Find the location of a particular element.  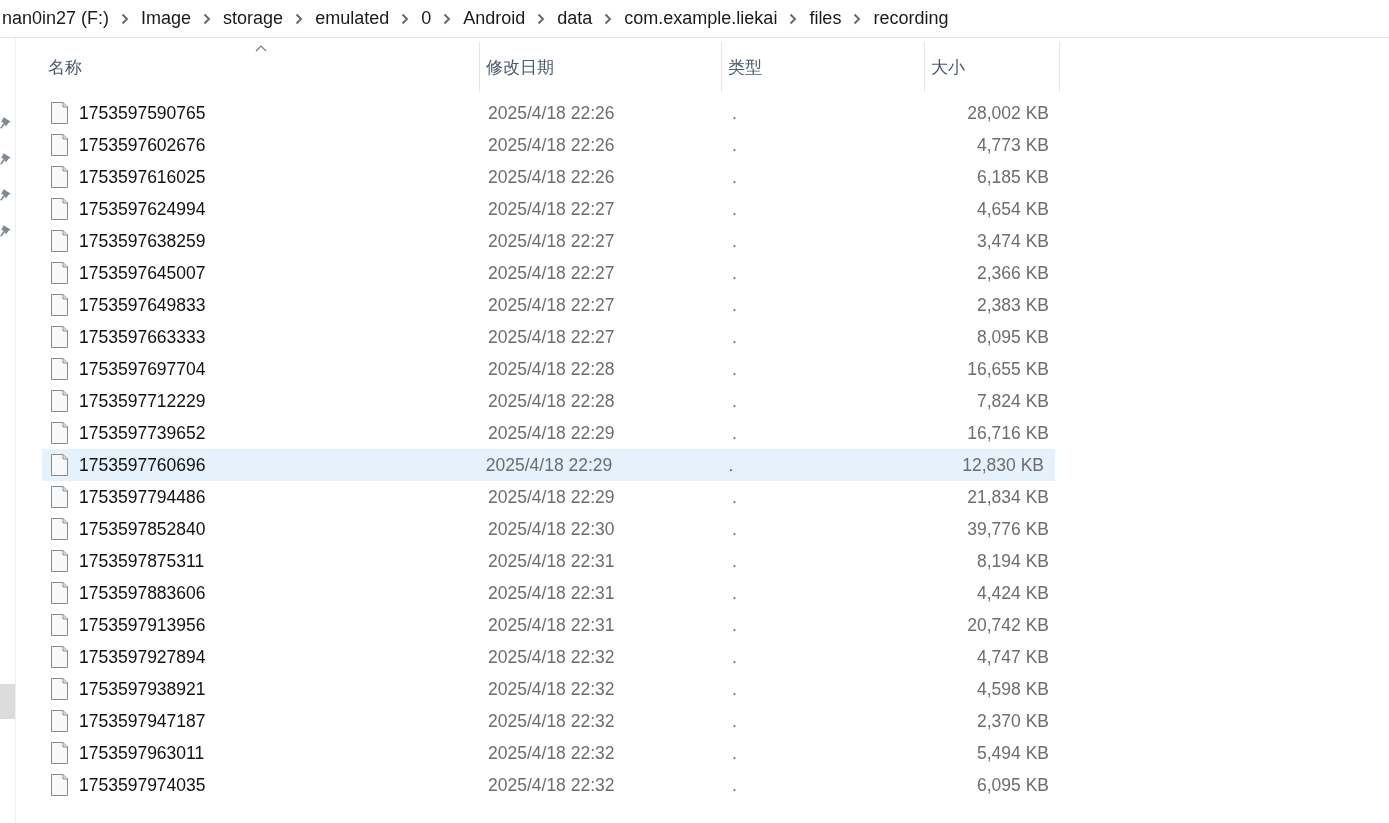

file-name: 1753597852840 is located at coordinates (142, 529).